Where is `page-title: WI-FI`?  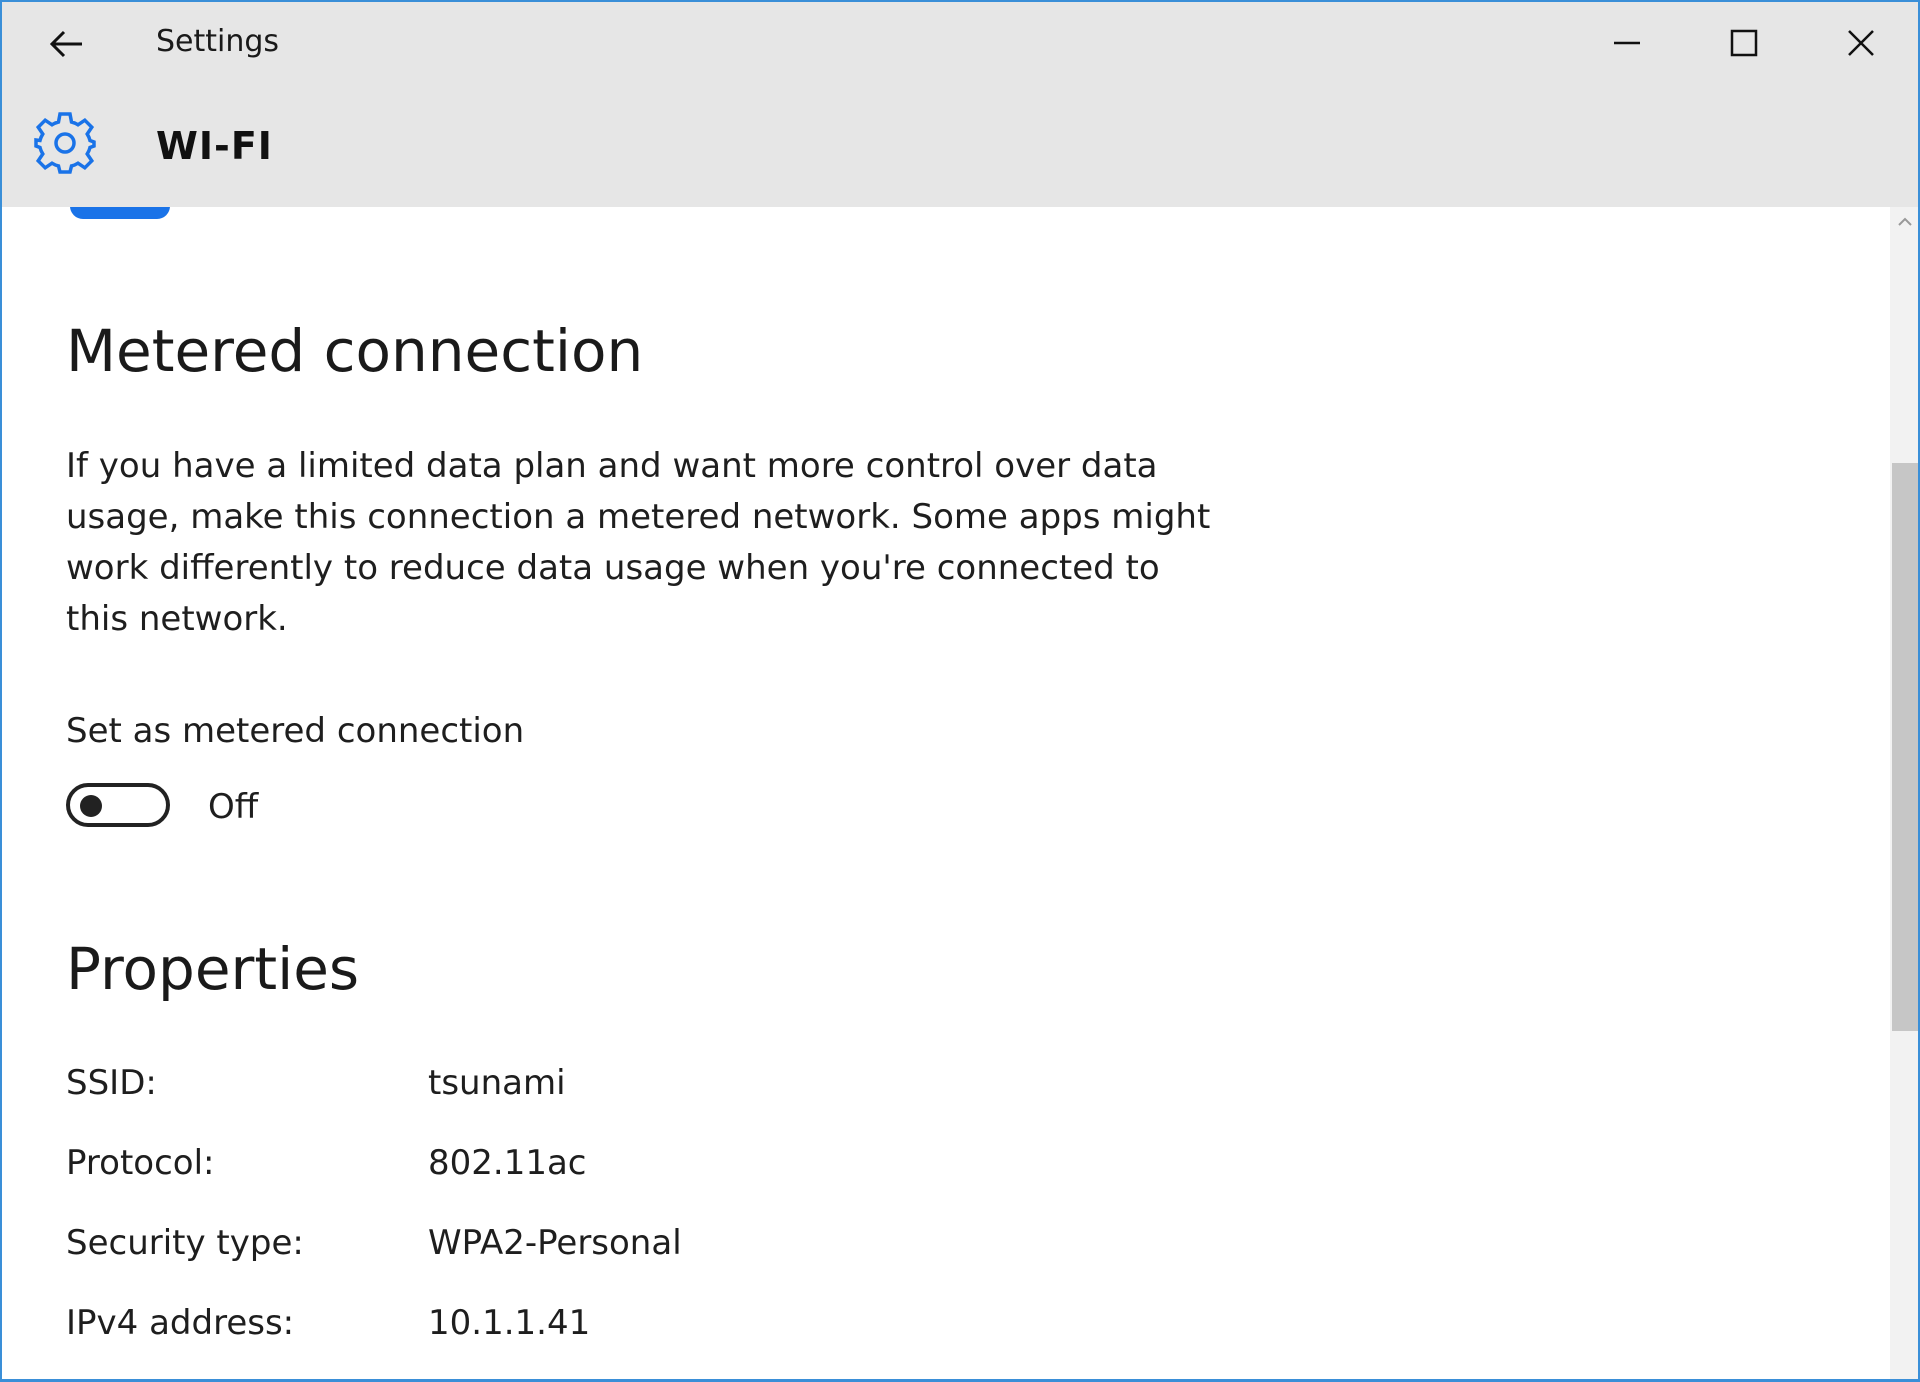 page-title: WI-FI is located at coordinates (214, 146).